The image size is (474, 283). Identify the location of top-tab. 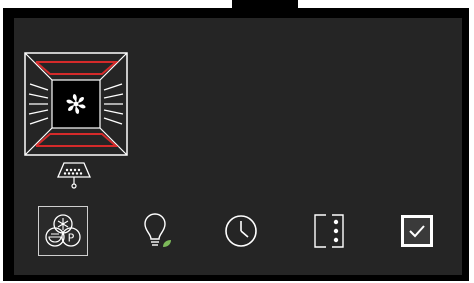
(265, 4).